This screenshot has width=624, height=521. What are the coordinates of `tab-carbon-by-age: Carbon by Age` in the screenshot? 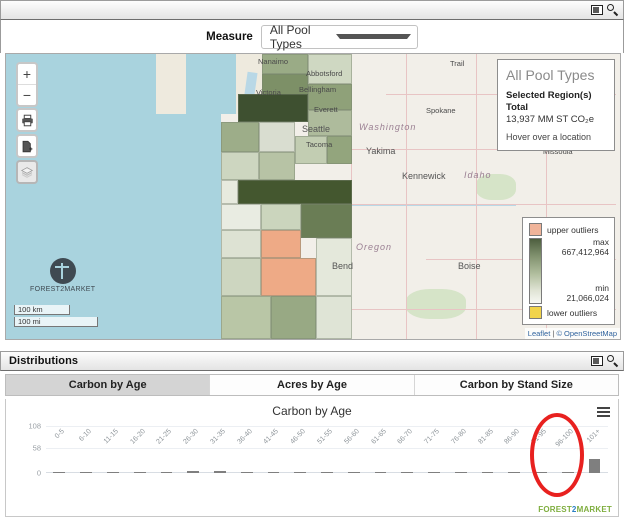 It's located at (108, 385).